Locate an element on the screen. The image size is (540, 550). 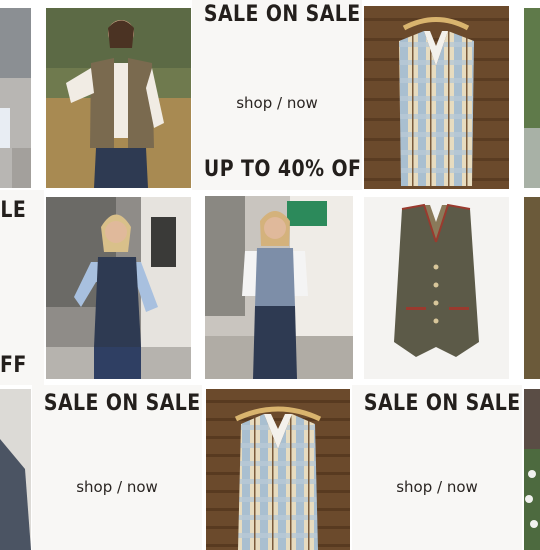
model-brown-tweed-waistcoat is located at coordinates (118, 98).